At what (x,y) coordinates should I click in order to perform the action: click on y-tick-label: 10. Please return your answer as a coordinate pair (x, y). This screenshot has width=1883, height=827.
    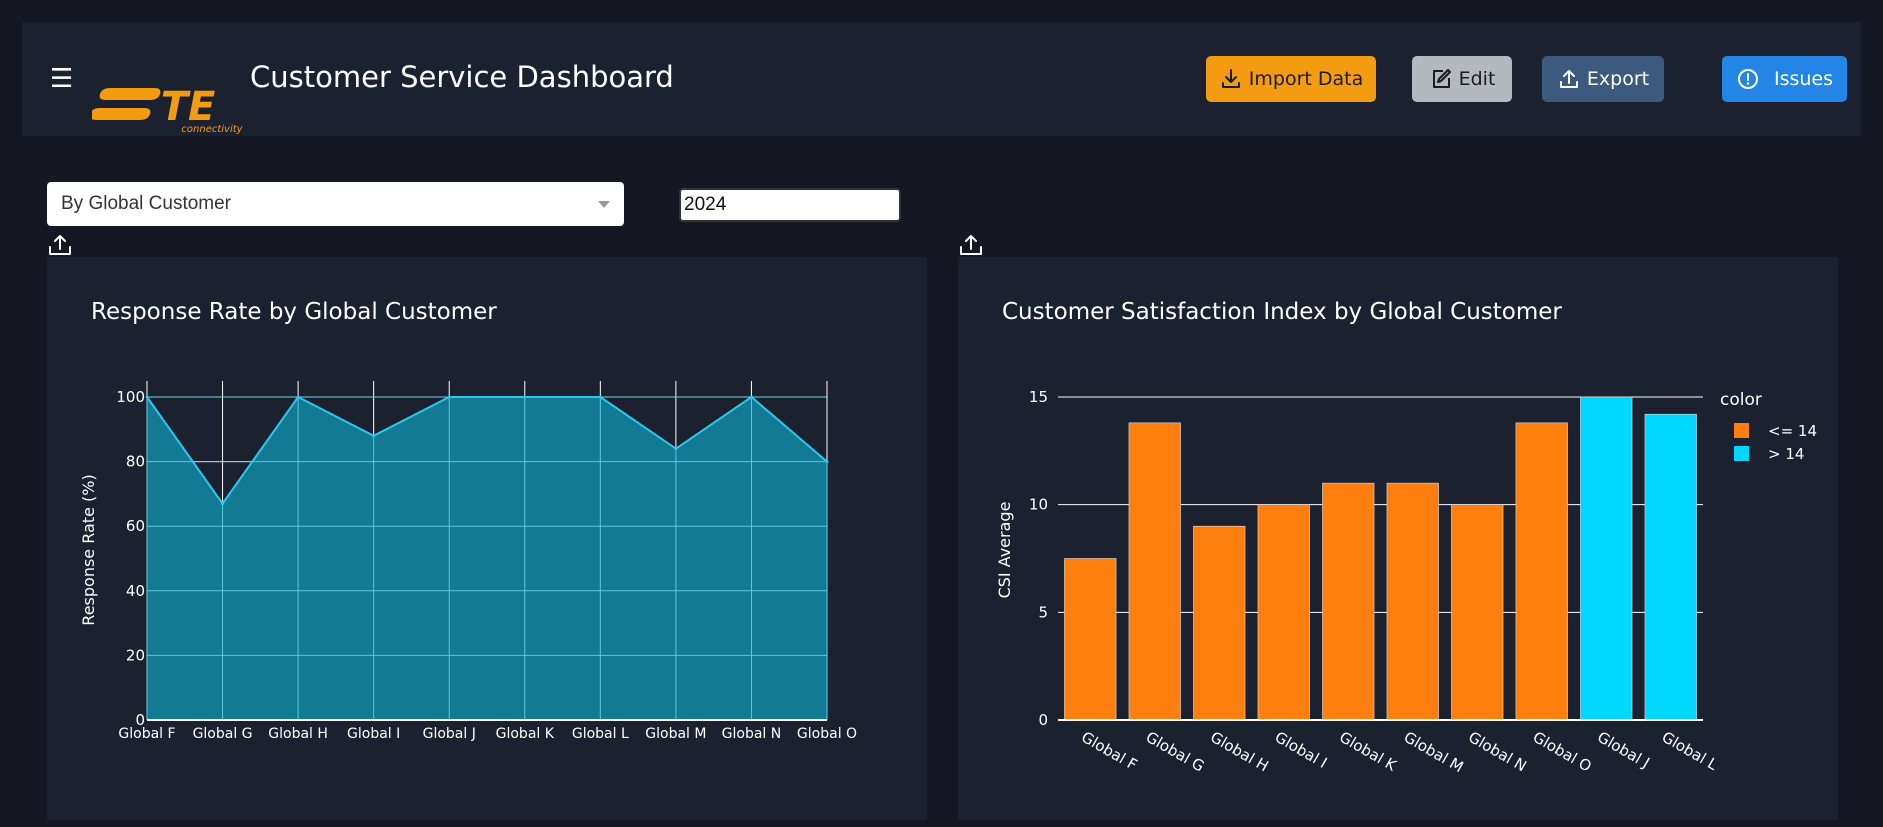
    Looking at the image, I should click on (1038, 505).